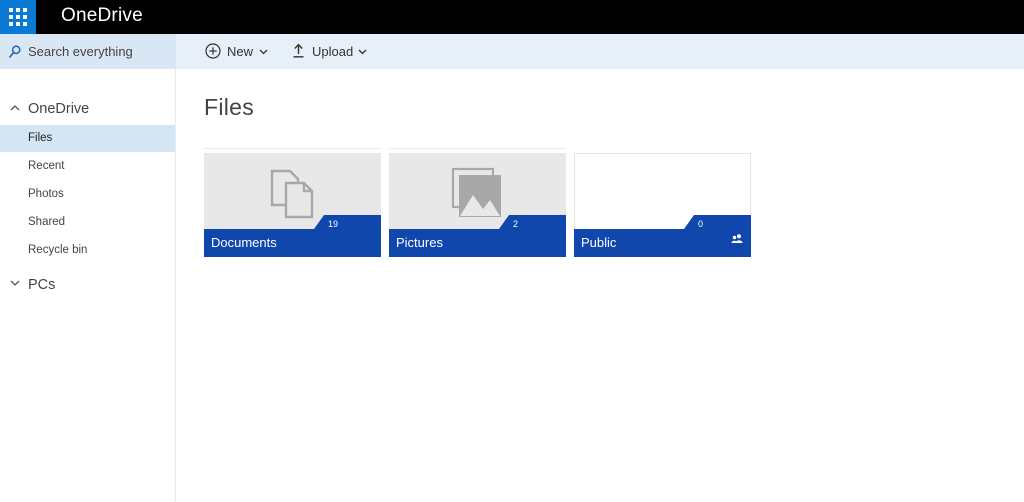 The width and height of the screenshot is (1024, 502). Describe the element at coordinates (87, 250) in the screenshot. I see `nav-item-recycle-bin: Recycle bin` at that location.